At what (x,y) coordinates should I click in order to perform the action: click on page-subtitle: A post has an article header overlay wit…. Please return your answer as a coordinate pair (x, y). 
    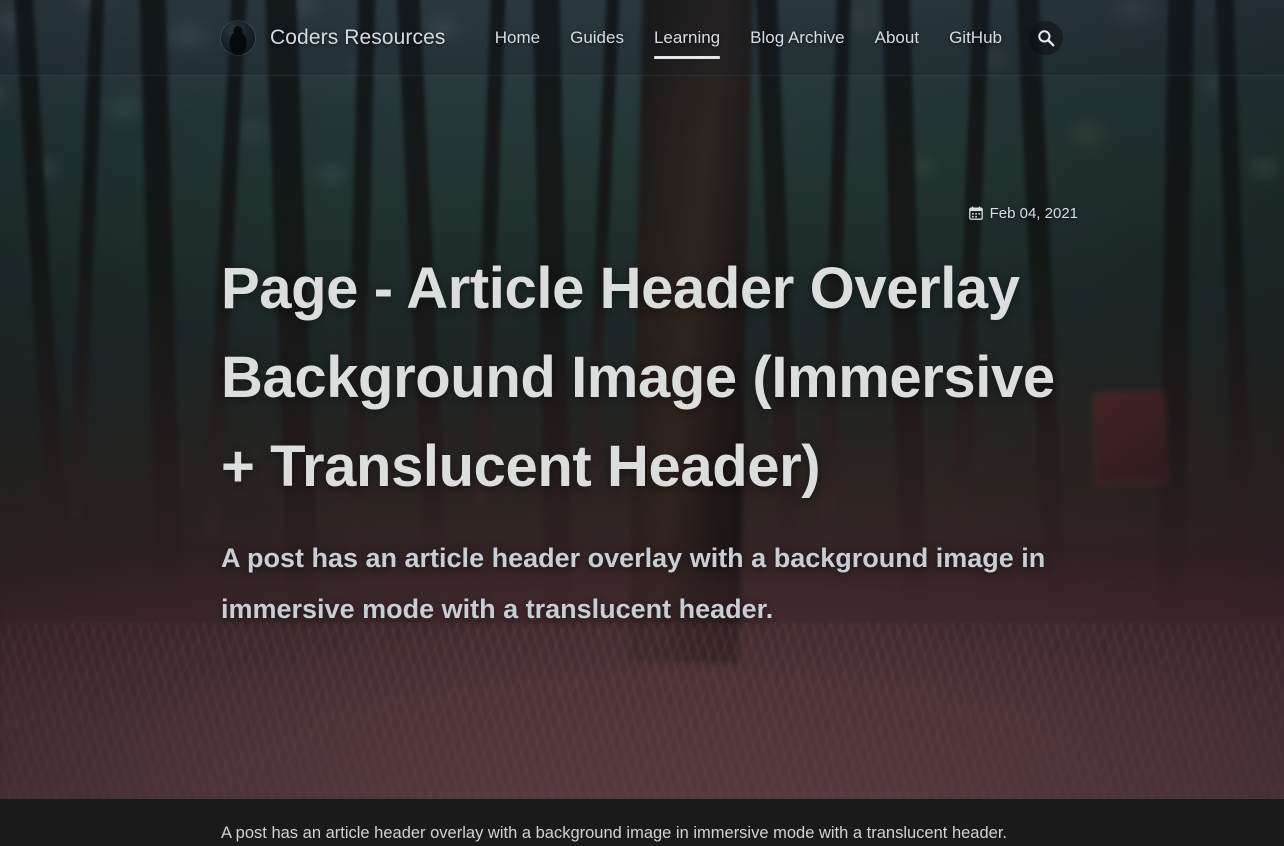
    Looking at the image, I should click on (633, 583).